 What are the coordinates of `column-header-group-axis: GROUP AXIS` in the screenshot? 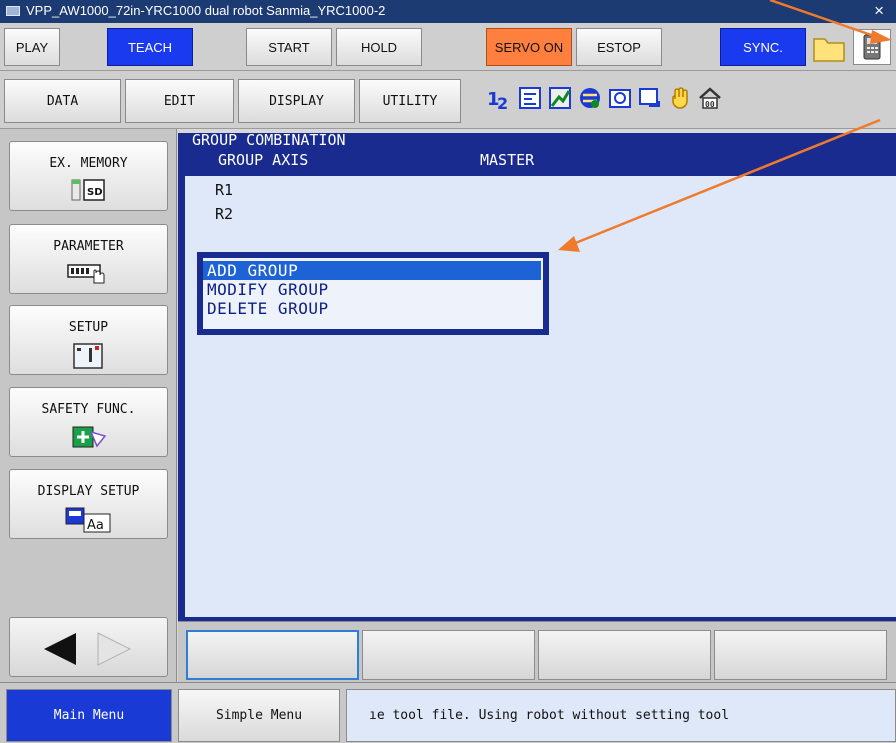 It's located at (263, 160).